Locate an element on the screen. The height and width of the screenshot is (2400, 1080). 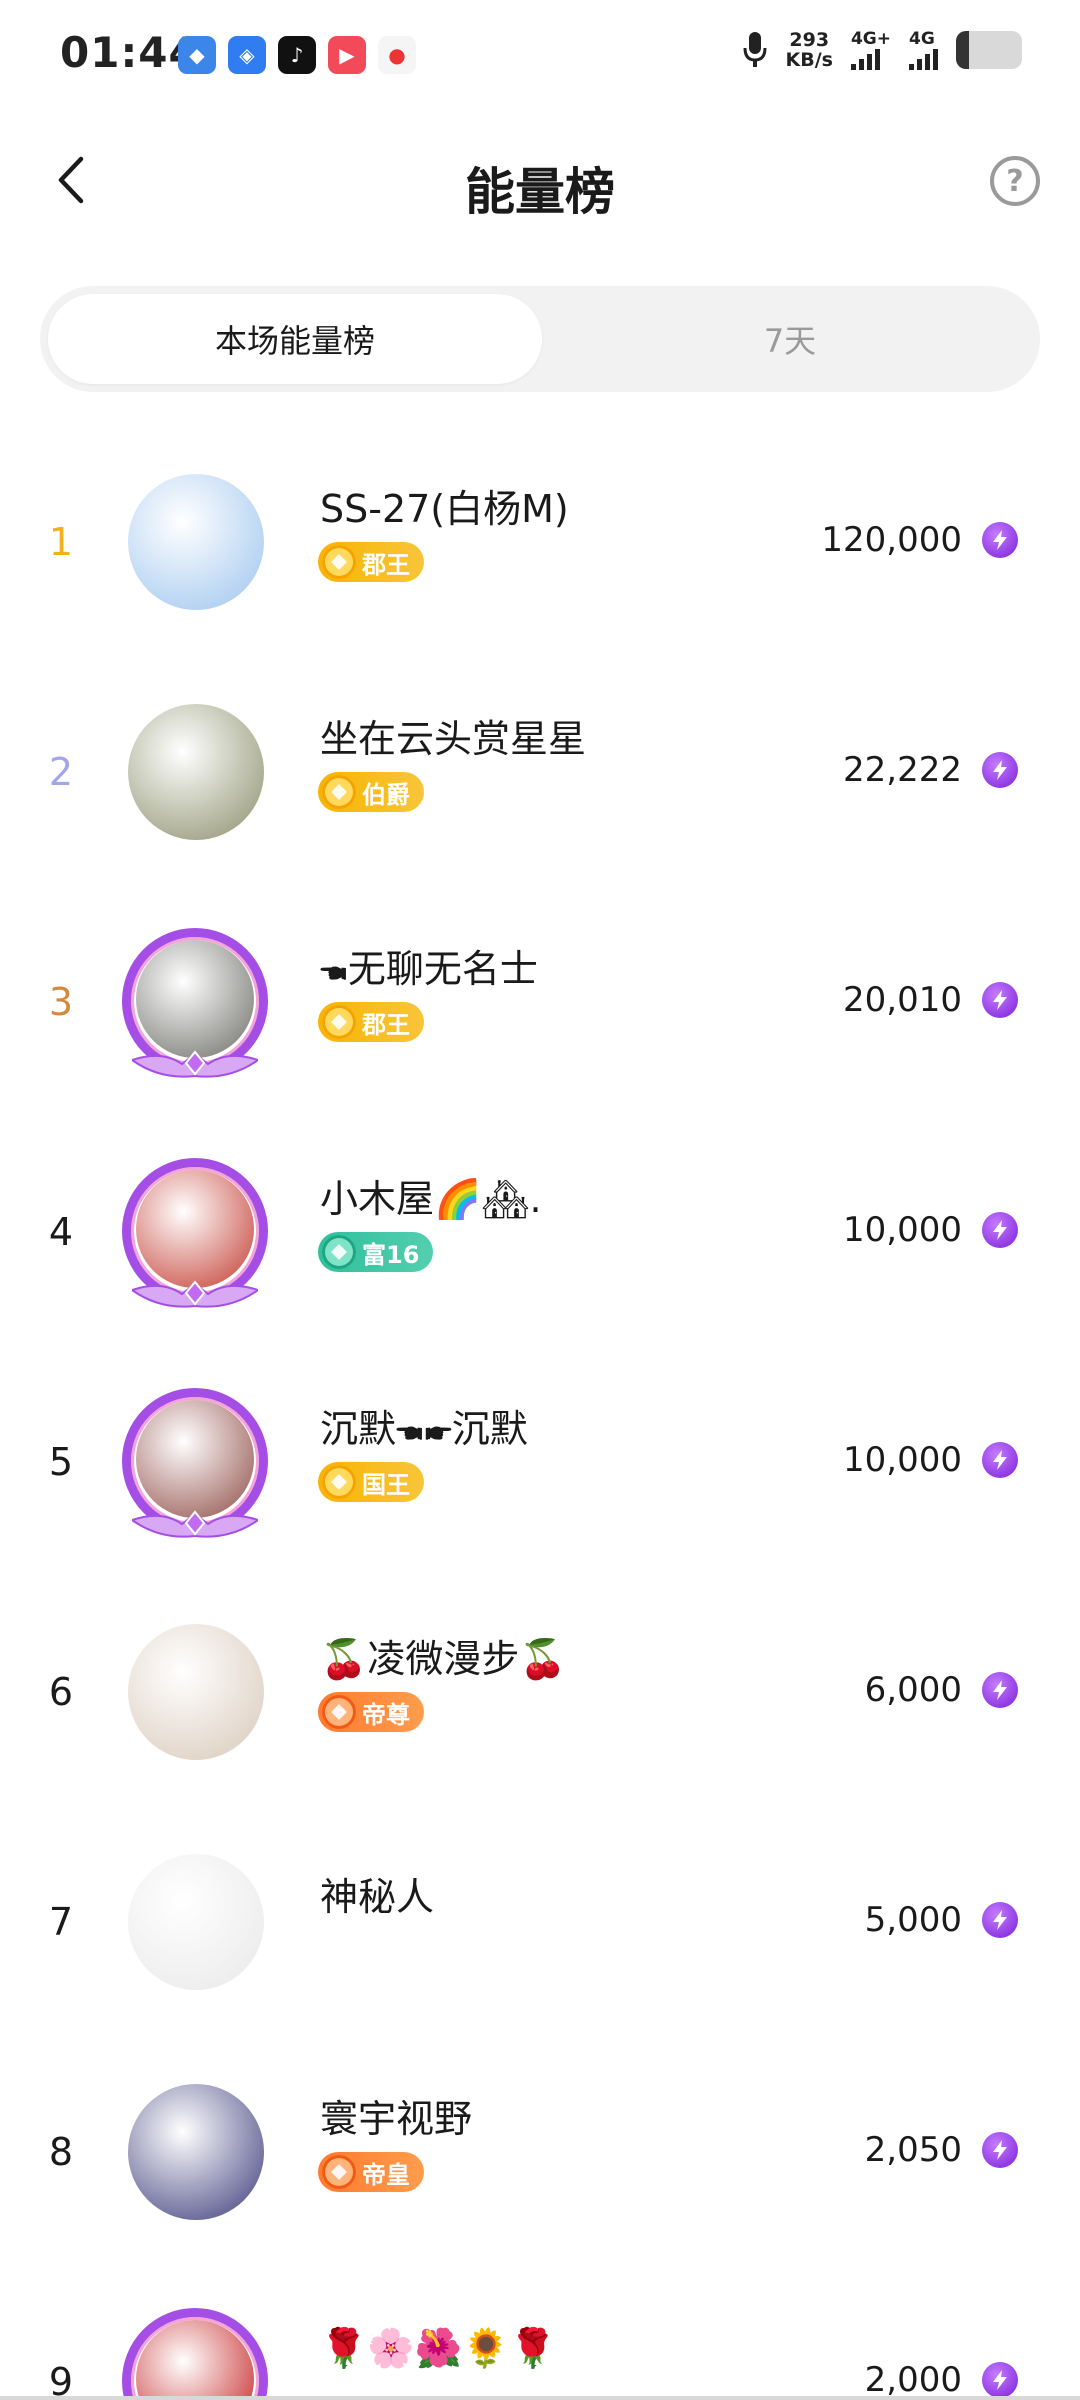
video-app-icon: ▶ is located at coordinates (347, 55).